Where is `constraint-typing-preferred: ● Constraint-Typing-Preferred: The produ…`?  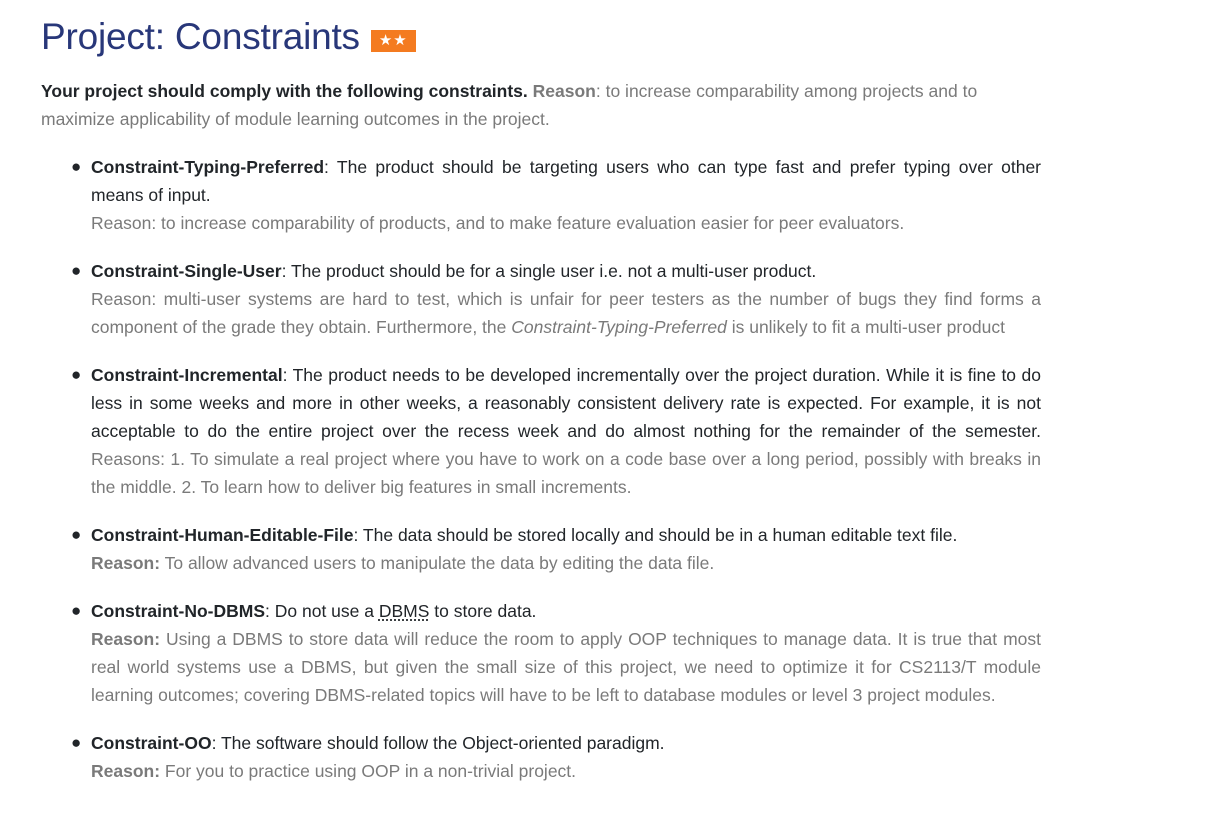 constraint-typing-preferred: ● Constraint-Typing-Preferred: The produ… is located at coordinates (556, 195).